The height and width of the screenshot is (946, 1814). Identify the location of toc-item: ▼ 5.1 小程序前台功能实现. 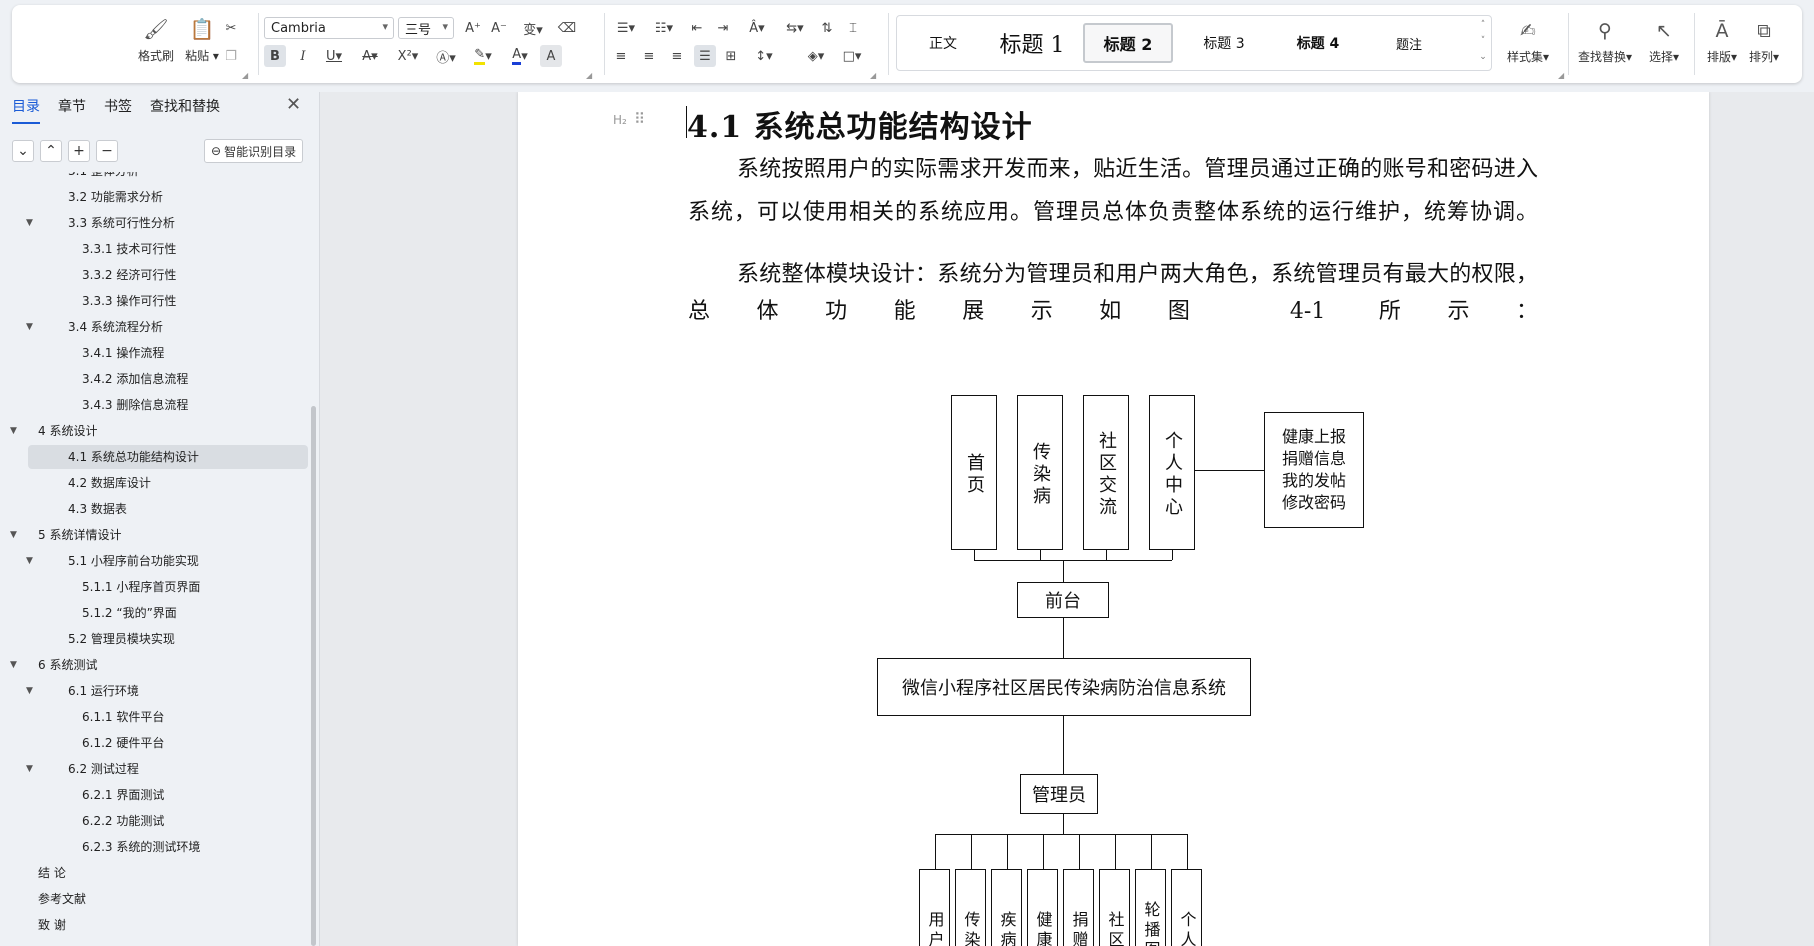
(167, 561).